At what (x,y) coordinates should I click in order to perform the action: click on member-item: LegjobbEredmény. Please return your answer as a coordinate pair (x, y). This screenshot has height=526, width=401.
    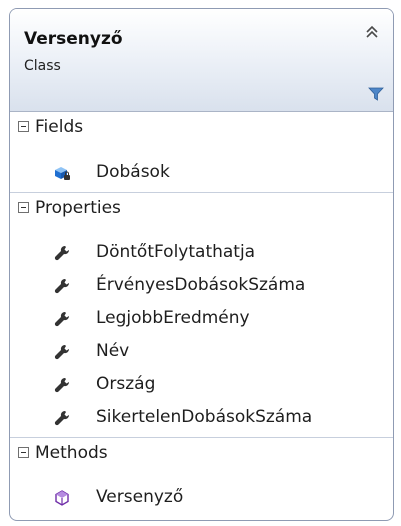
    Looking at the image, I should click on (201, 318).